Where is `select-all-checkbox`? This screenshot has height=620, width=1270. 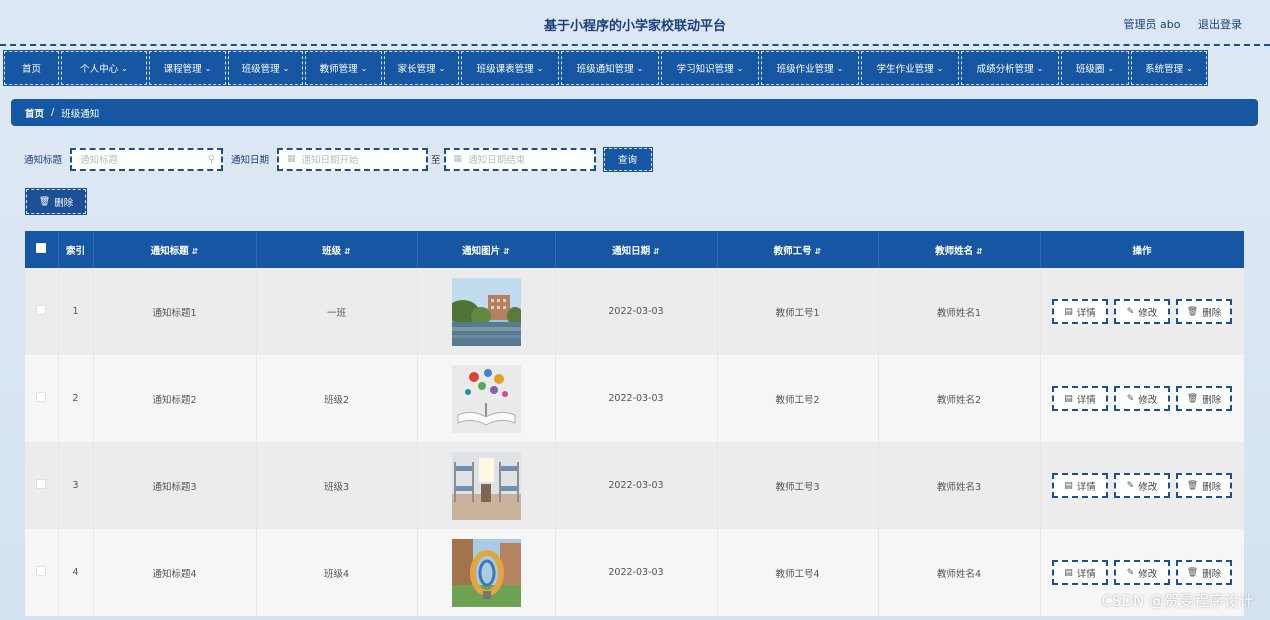
select-all-checkbox is located at coordinates (42, 249).